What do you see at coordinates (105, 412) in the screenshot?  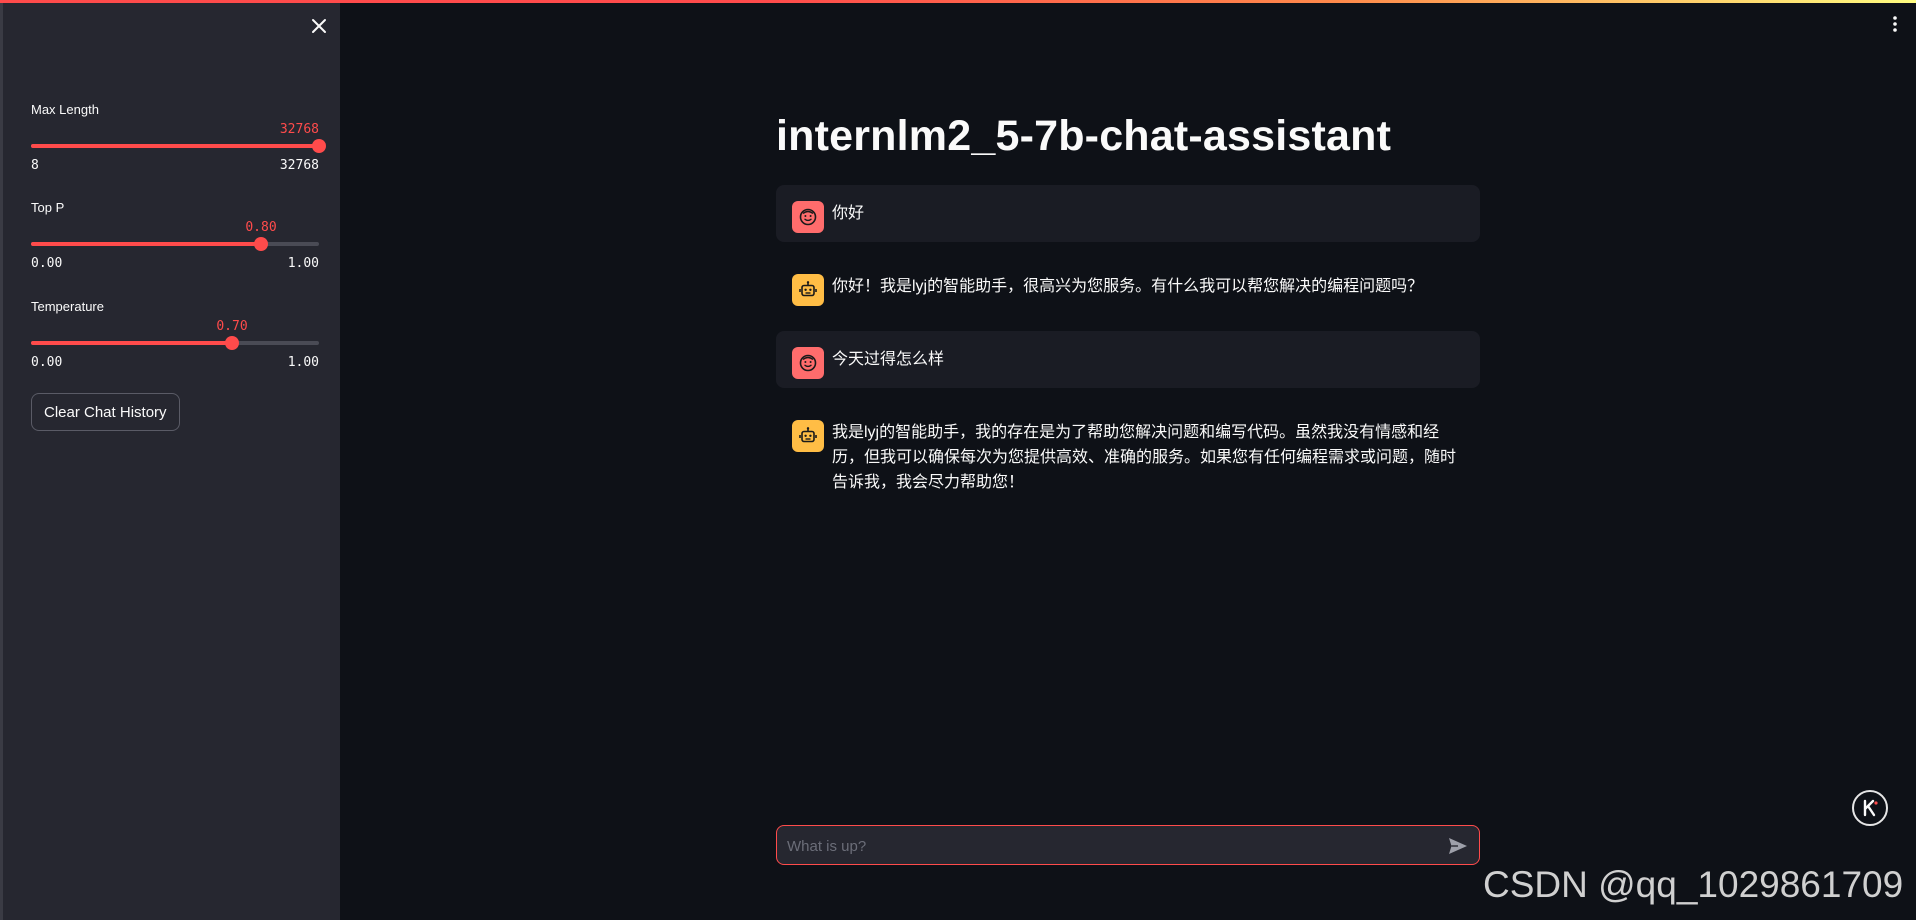 I see `clear-chat-history-button: Clear Chat History` at bounding box center [105, 412].